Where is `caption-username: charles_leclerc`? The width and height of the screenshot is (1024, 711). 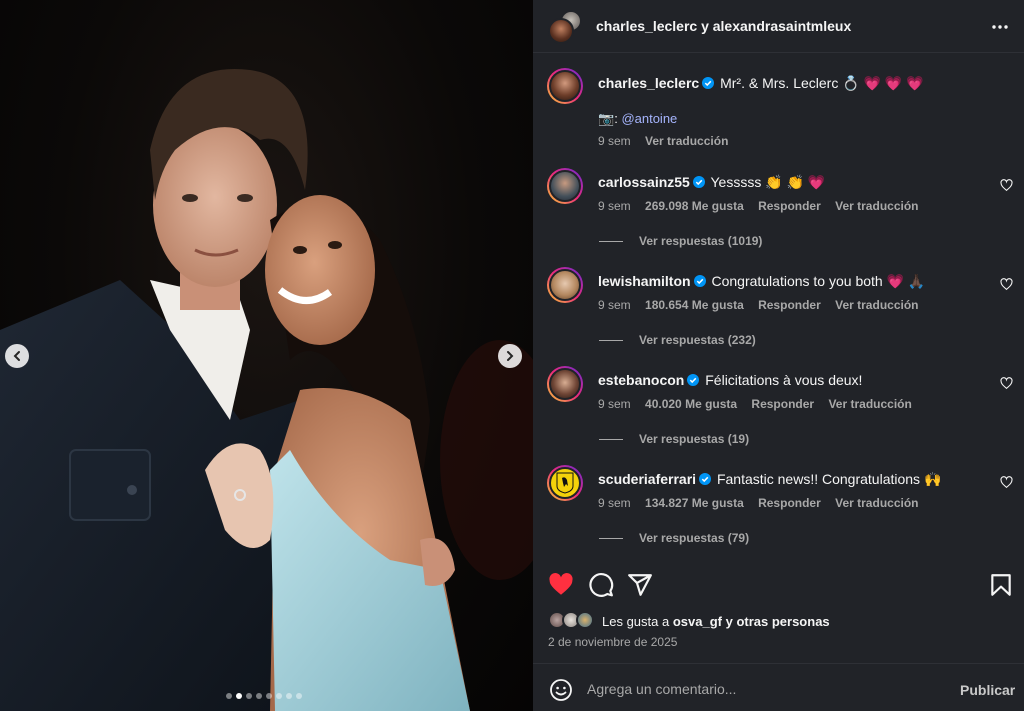 caption-username: charles_leclerc is located at coordinates (648, 83).